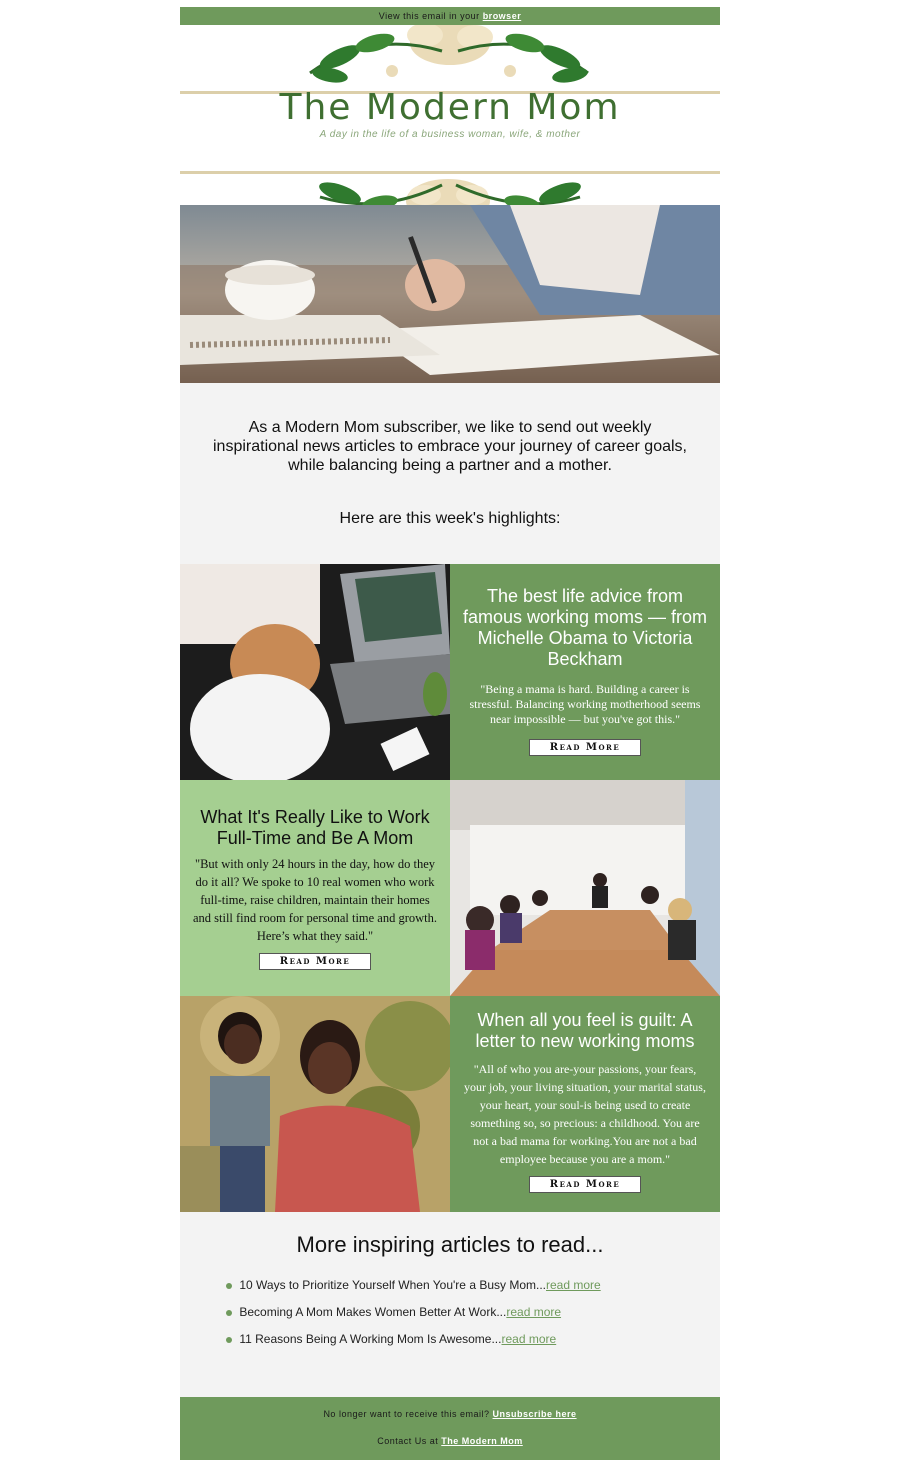  What do you see at coordinates (315, 961) in the screenshot?
I see `article-2-read-more-button: Read More` at bounding box center [315, 961].